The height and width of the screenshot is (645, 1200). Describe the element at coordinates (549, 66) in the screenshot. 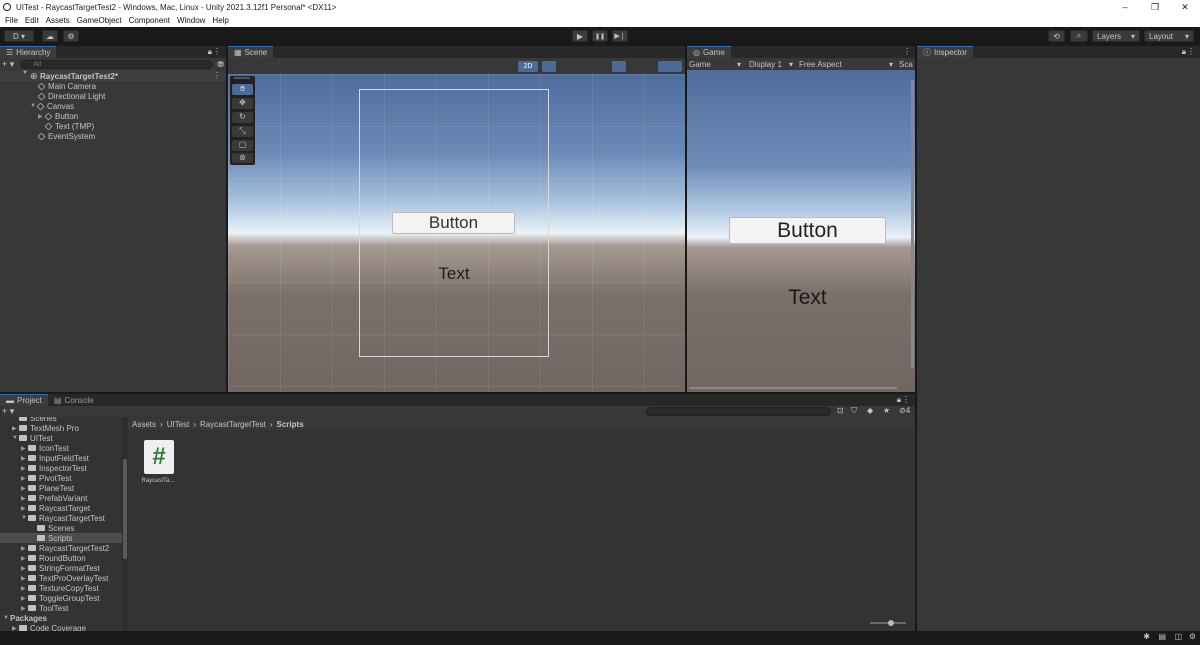

I see `lighting-icon` at that location.